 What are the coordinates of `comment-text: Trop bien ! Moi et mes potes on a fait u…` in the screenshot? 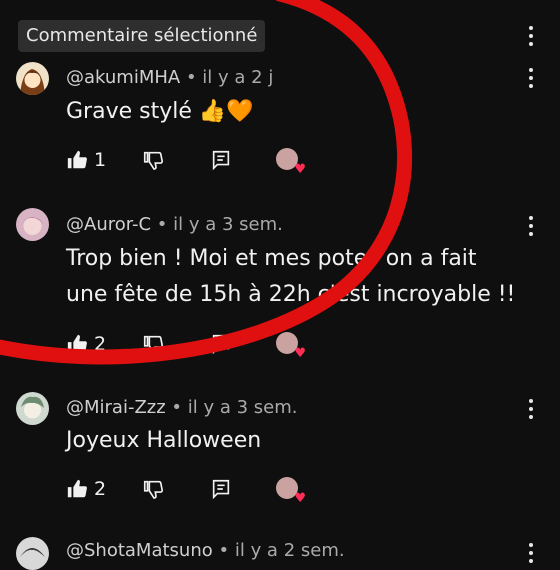 It's located at (290, 277).